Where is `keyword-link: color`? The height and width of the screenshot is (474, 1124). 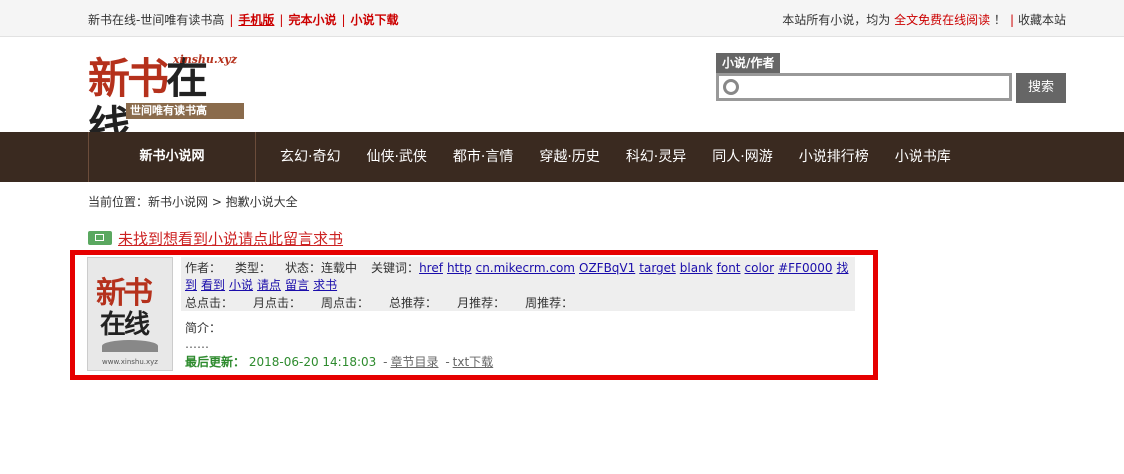
keyword-link: color is located at coordinates (760, 268).